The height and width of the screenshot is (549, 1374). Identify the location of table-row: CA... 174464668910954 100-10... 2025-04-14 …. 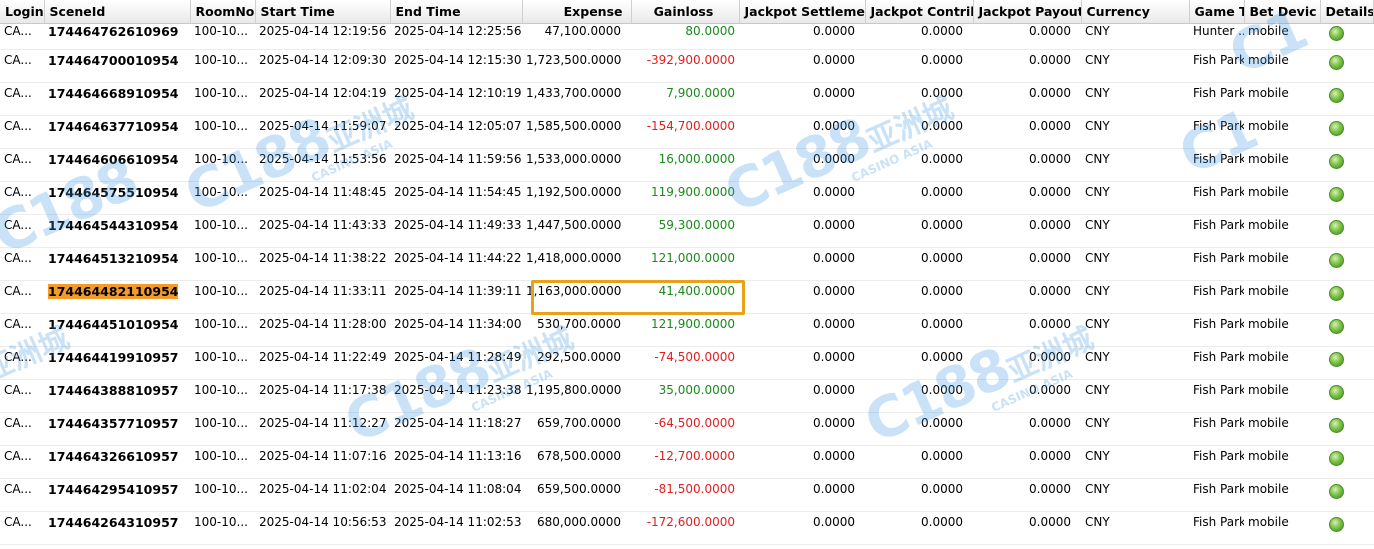
(687, 99).